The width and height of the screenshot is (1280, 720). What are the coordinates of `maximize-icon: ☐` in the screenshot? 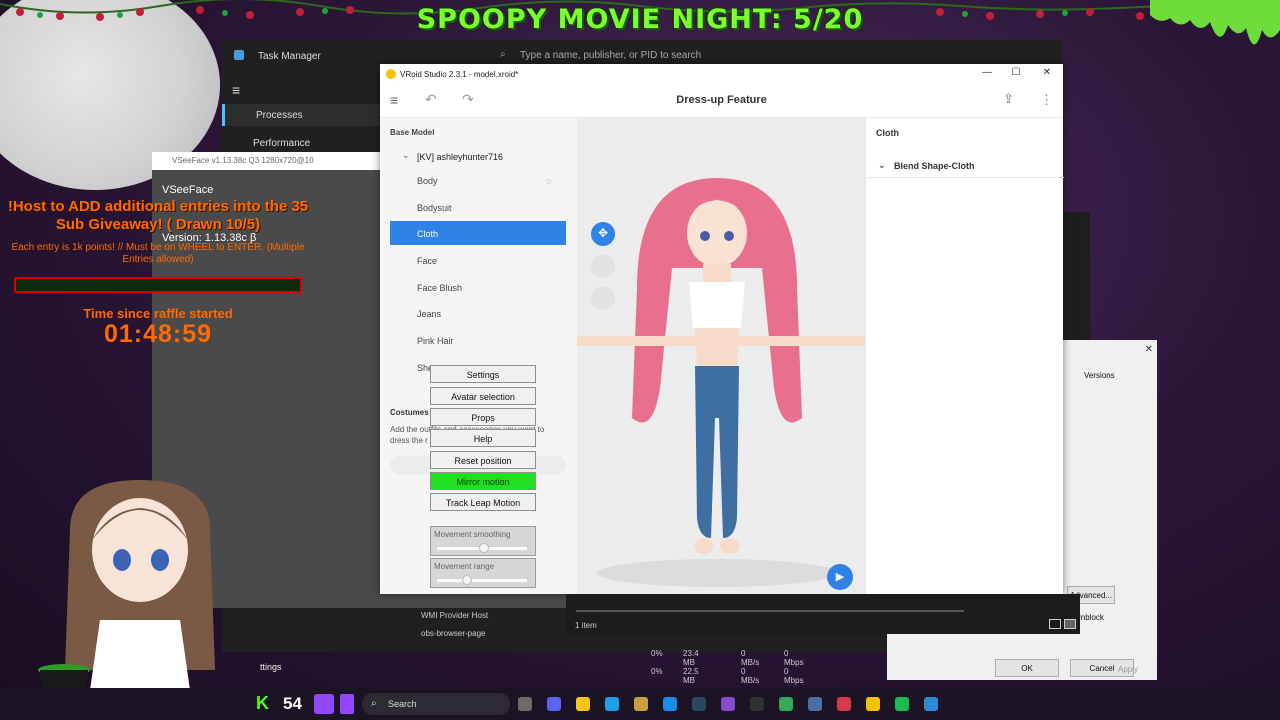 It's located at (1016, 74).